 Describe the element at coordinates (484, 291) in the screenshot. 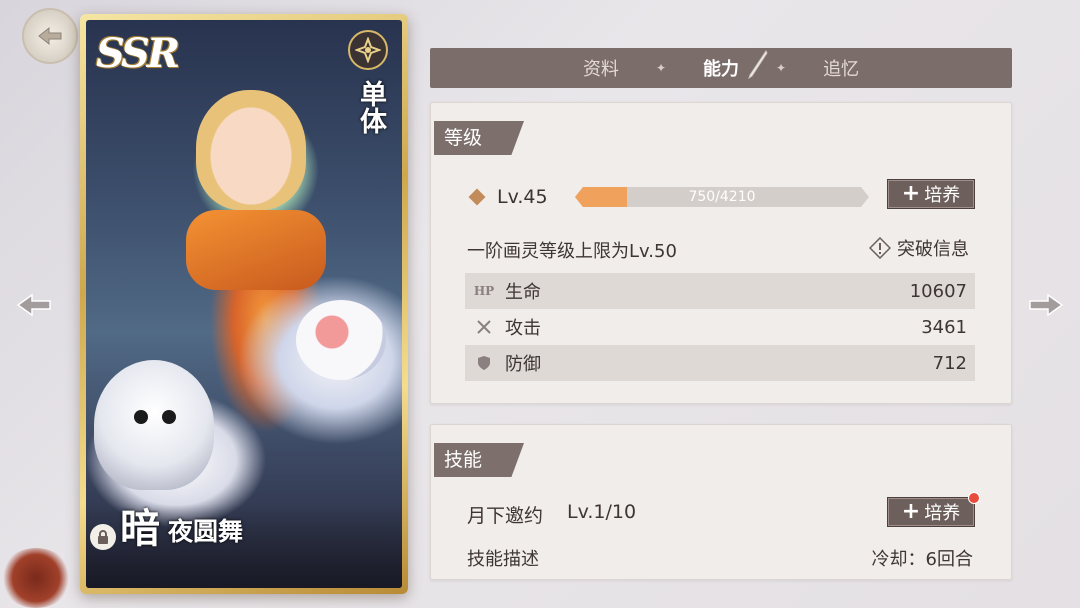

I see `hp-icon: HP` at that location.